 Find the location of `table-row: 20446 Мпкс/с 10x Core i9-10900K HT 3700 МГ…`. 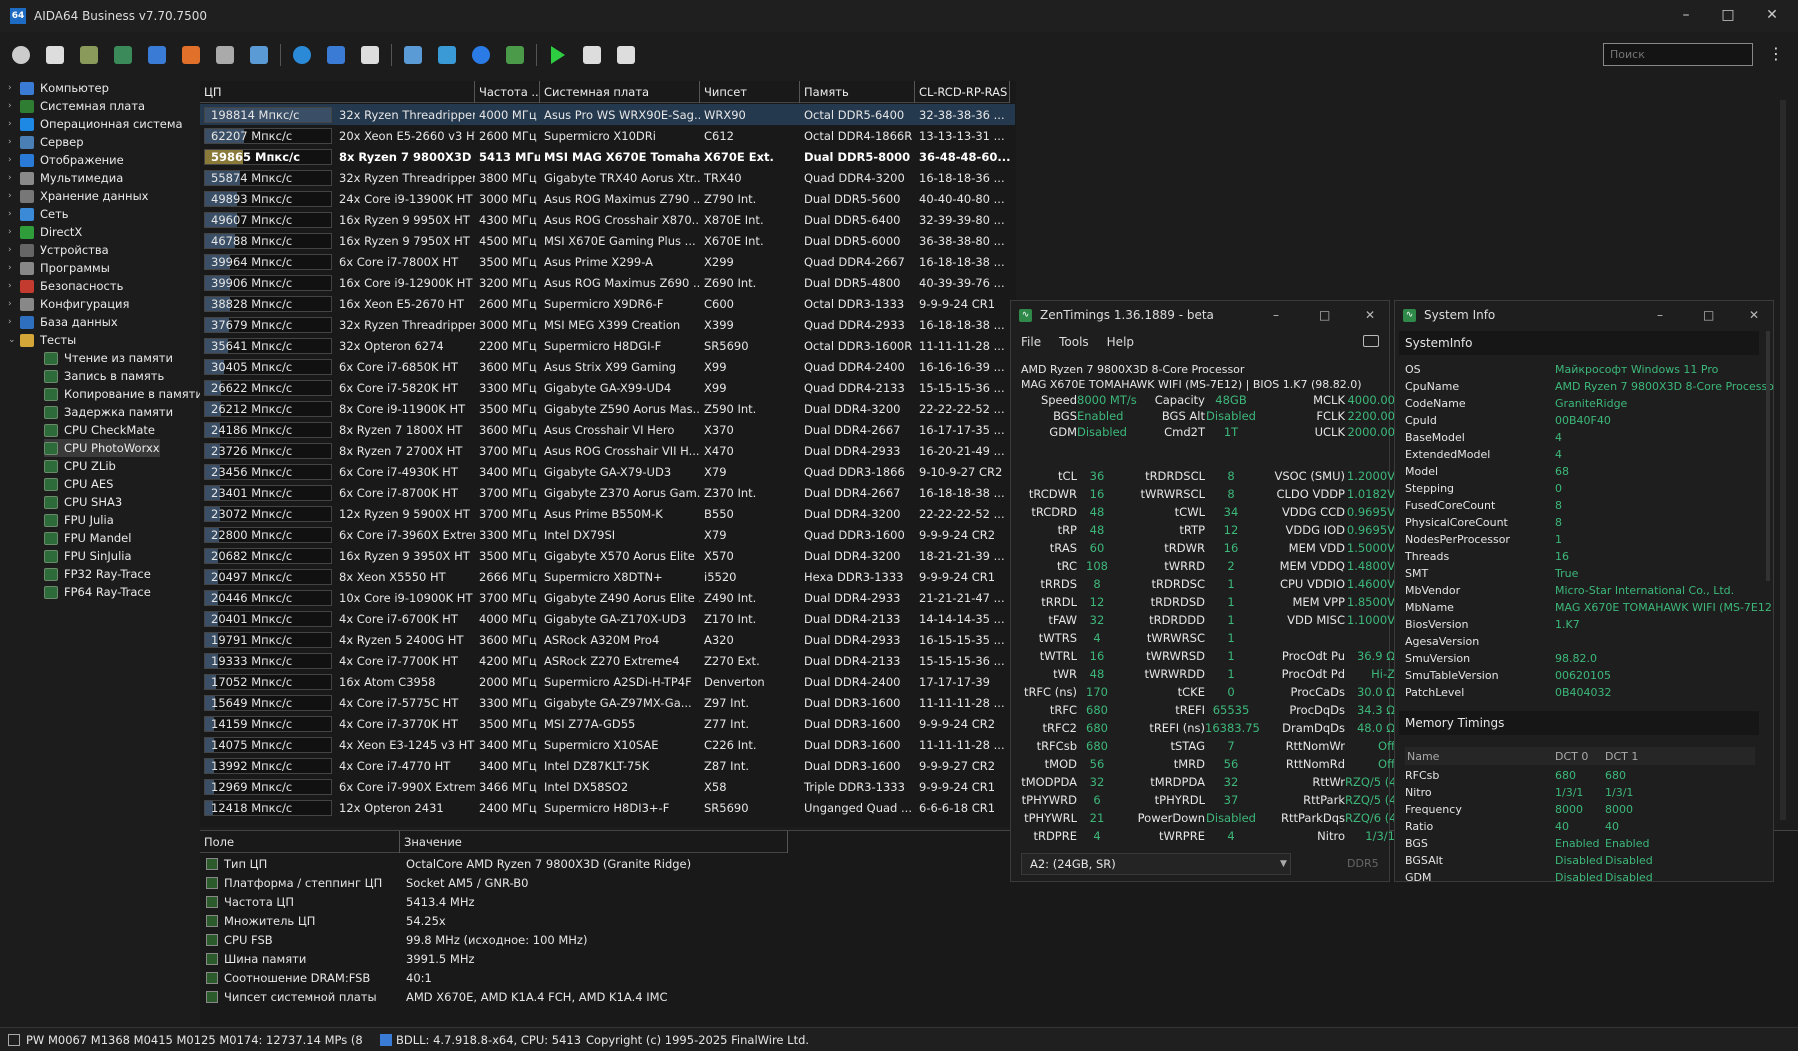

table-row: 20446 Мпкс/с 10x Core i9-10900K HT 3700 МГ… is located at coordinates (607, 597).